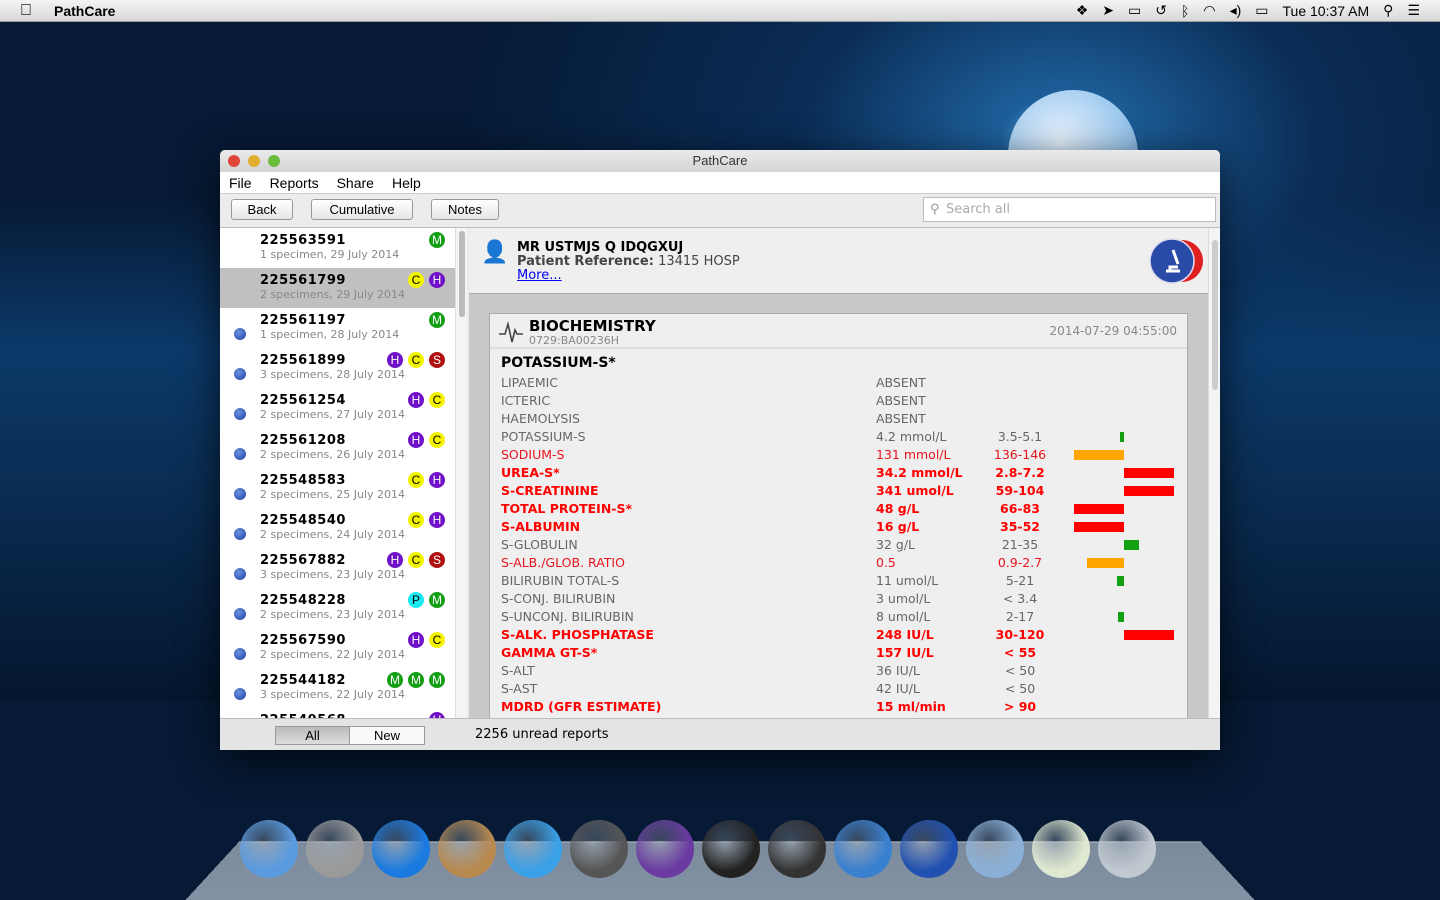 This screenshot has height=900, width=1440. I want to click on test-value: 0.5, so click(886, 562).